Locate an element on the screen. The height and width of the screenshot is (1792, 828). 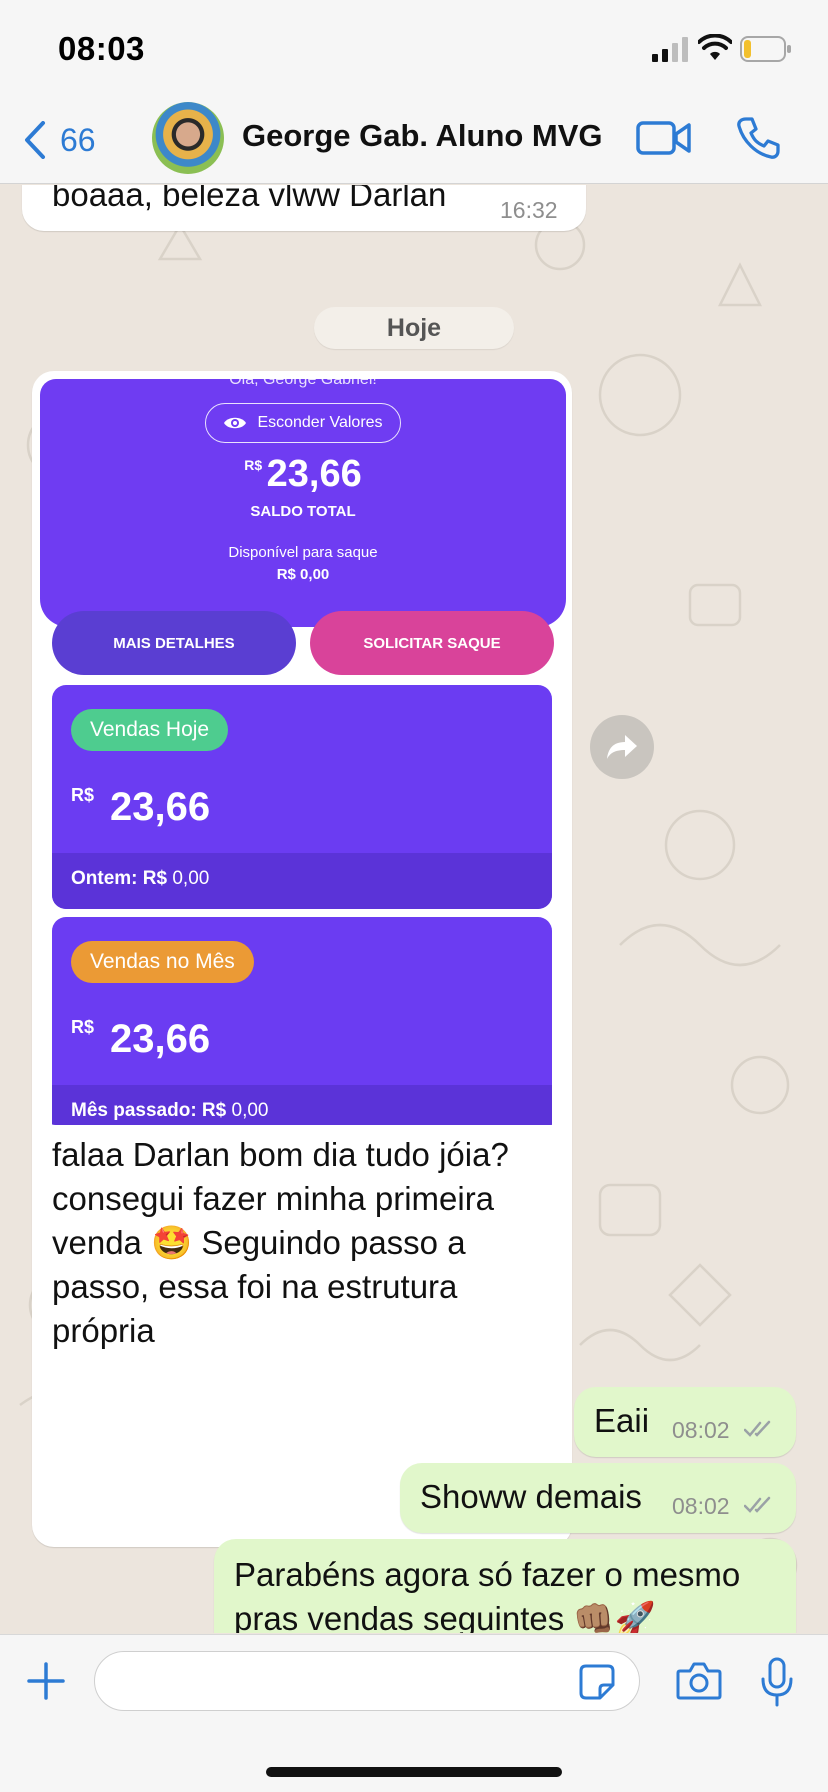
cellular-signal-icon is located at coordinates (670, 49).